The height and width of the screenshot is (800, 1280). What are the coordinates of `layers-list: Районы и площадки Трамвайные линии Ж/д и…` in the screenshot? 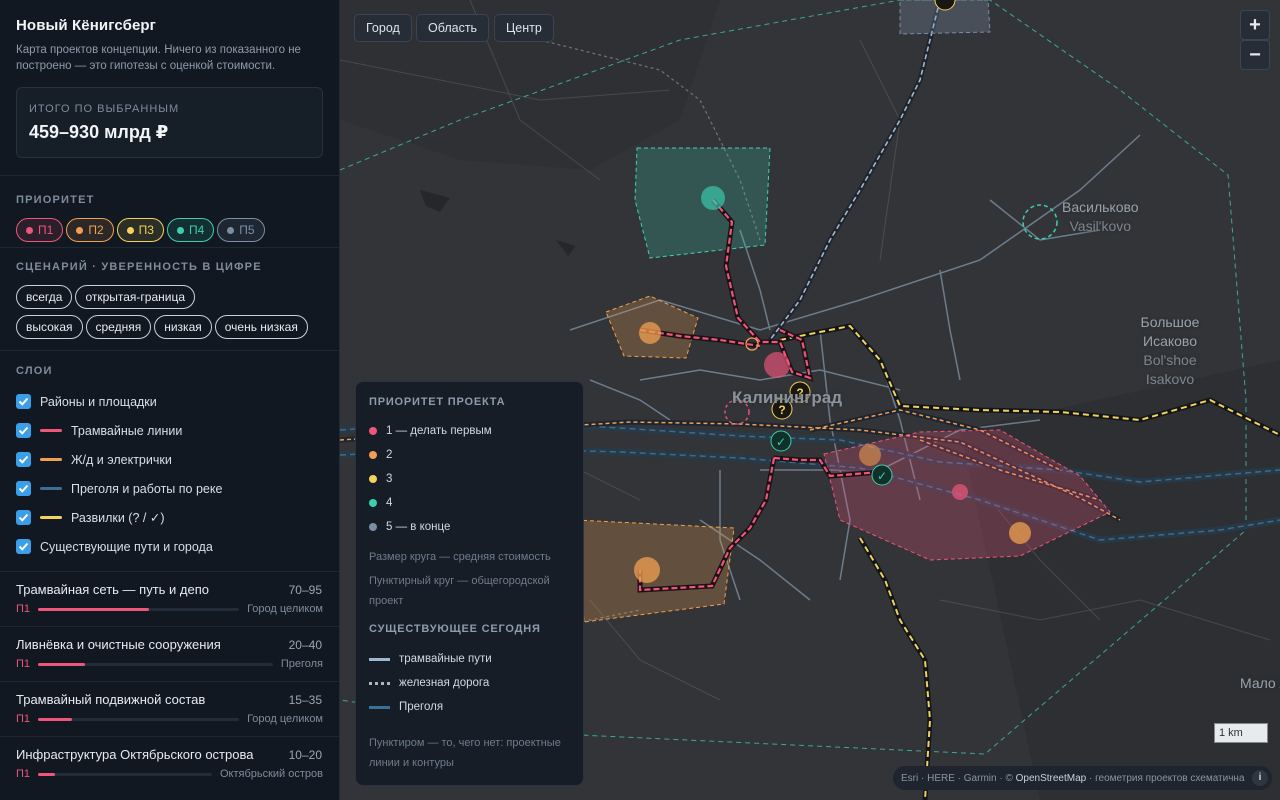 It's located at (169, 474).